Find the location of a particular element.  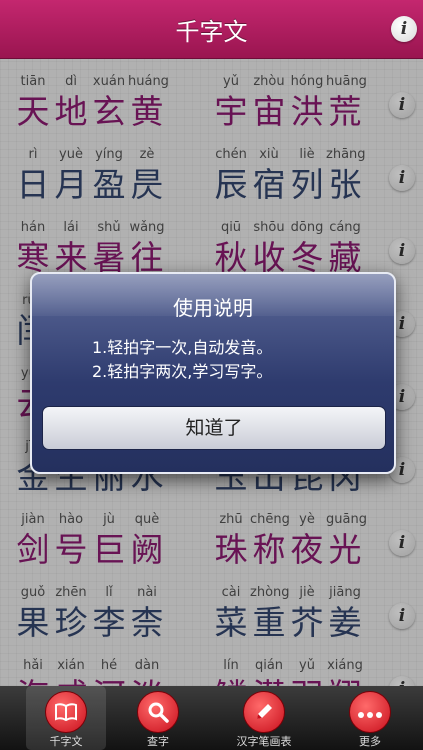

tab-label: 千字文 is located at coordinates (66, 741).